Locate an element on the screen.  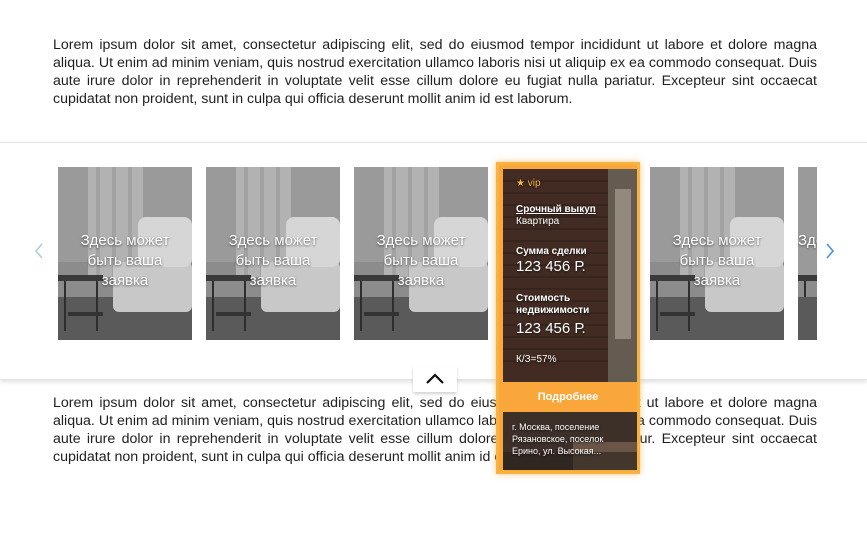
carousel-next-button is located at coordinates (830, 251).